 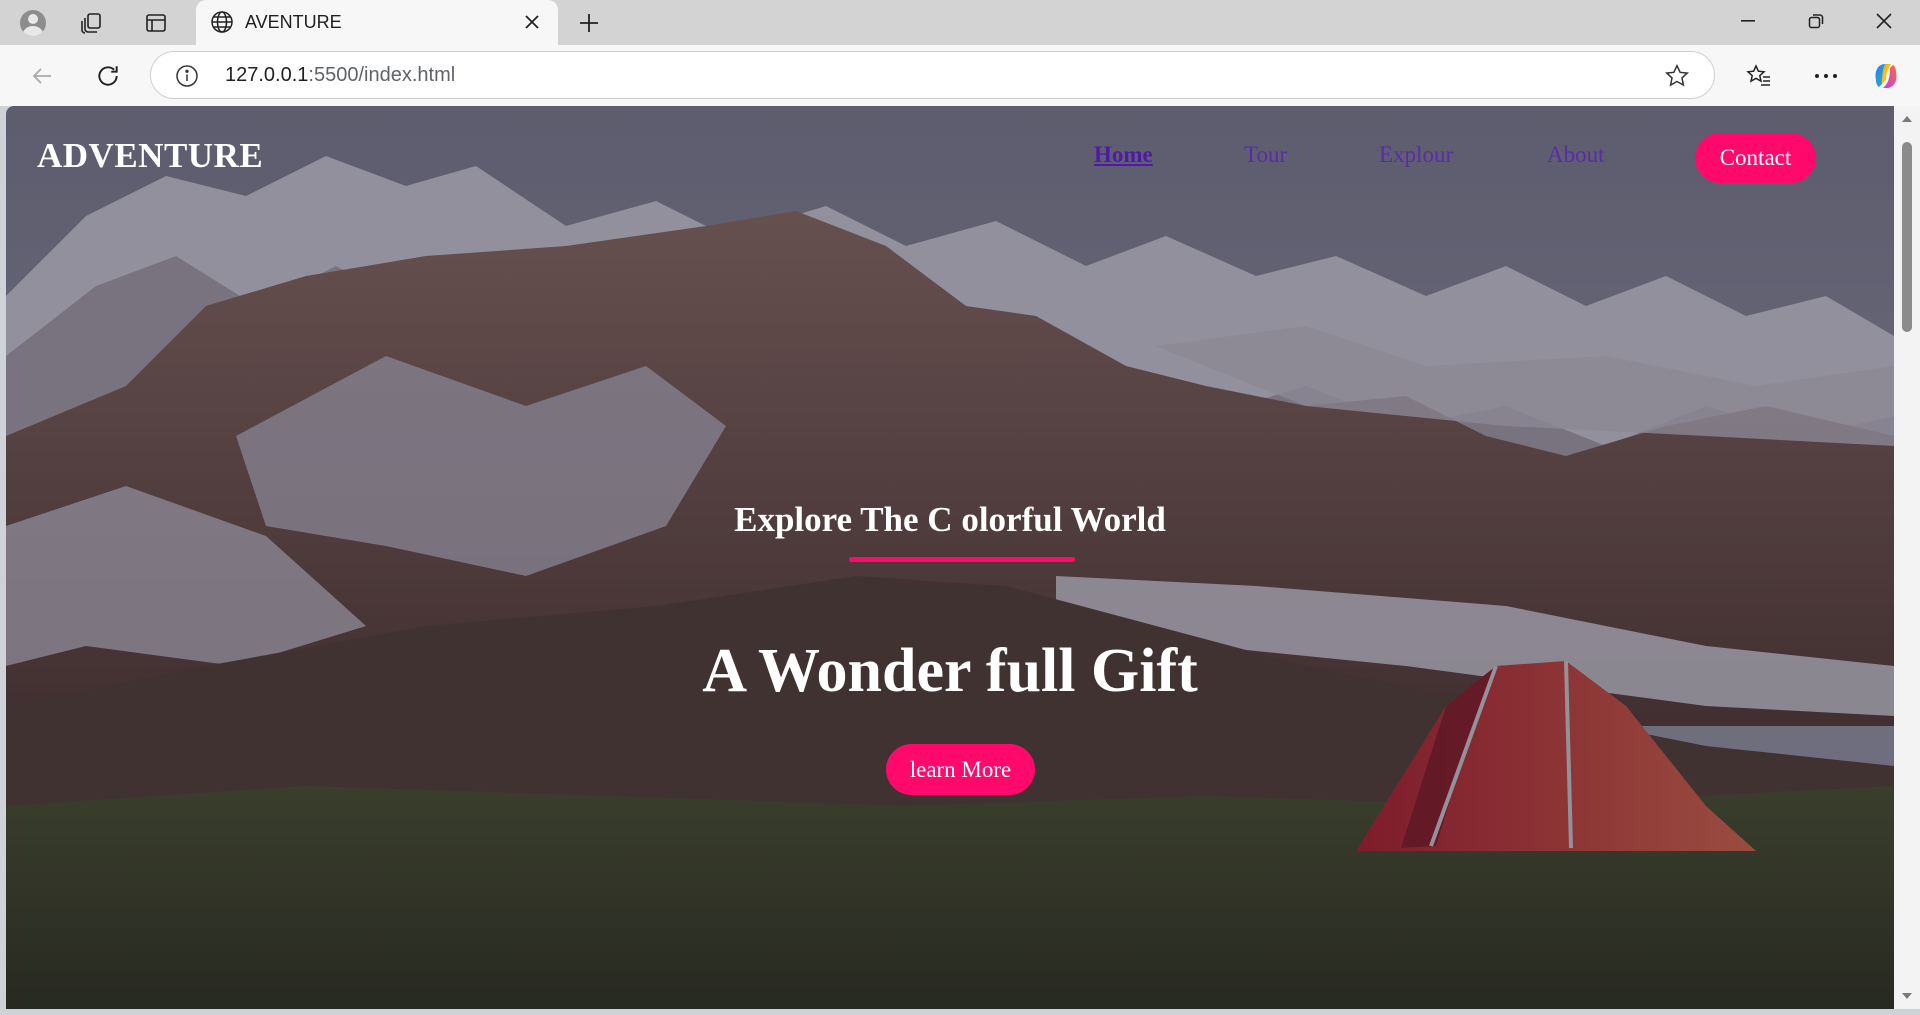 I want to click on scroll-up-icon, so click(x=1907, y=119).